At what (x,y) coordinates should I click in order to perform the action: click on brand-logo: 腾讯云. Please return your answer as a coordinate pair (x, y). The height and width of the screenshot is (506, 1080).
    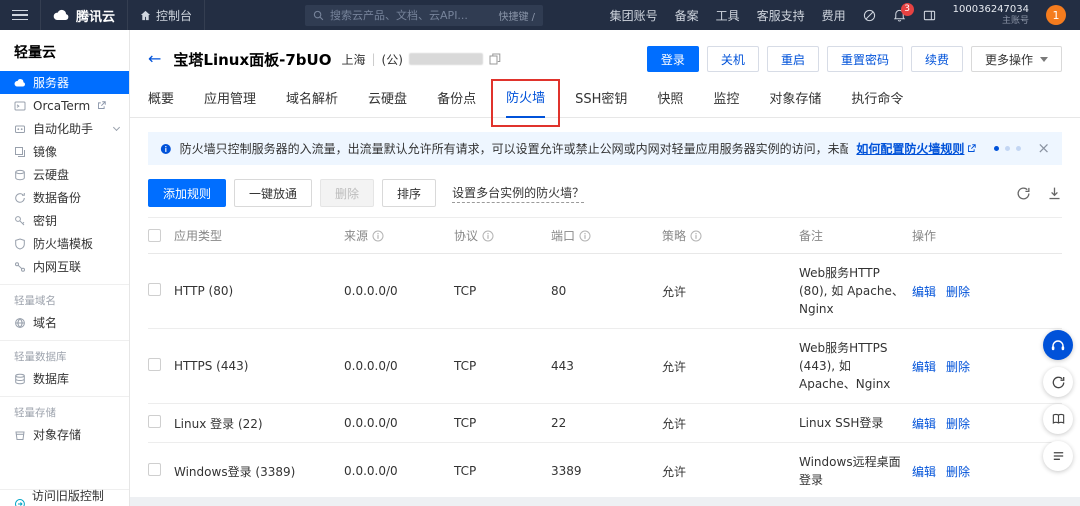
    Looking at the image, I should click on (85, 15).